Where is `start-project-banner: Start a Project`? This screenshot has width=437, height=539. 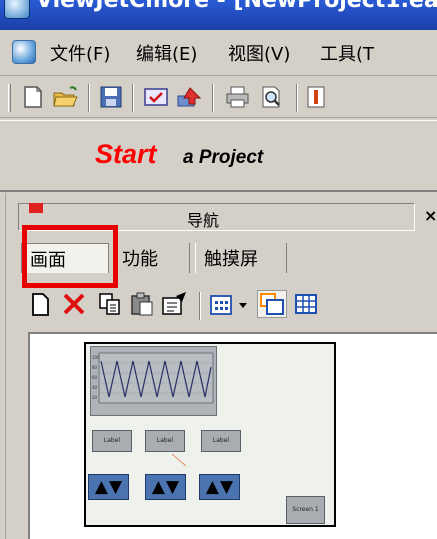 start-project-banner: Start a Project is located at coordinates (218, 156).